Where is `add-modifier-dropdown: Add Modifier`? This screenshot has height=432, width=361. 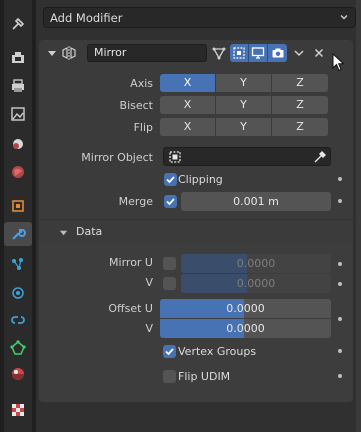
add-modifier-dropdown: Add Modifier is located at coordinates (199, 17).